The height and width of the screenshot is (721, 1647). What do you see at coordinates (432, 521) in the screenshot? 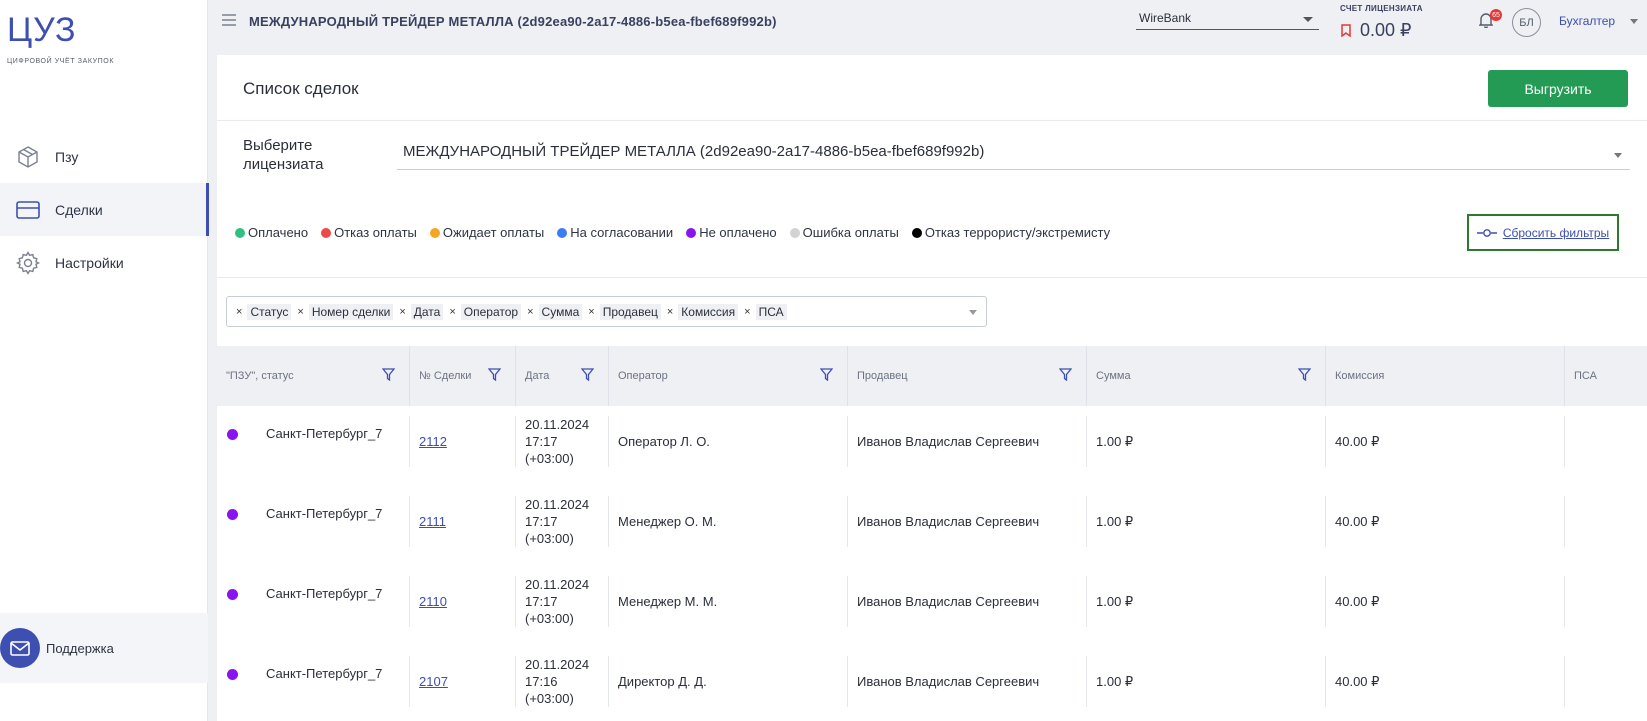
I see `deal-link: 2111` at bounding box center [432, 521].